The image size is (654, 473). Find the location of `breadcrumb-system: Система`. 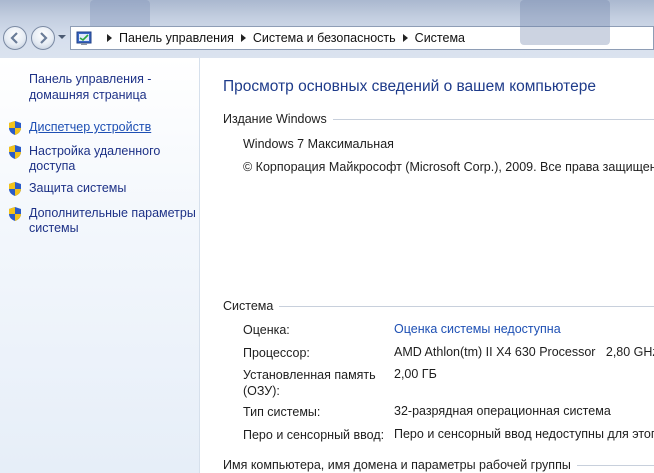

breadcrumb-system: Система is located at coordinates (440, 38).